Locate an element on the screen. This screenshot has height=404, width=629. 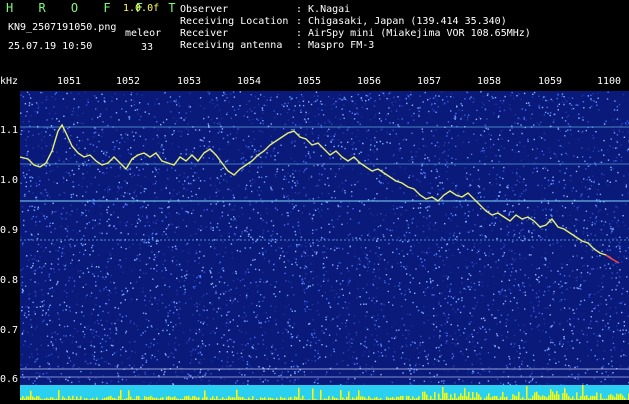
field-value-location: : Chigasaki, Japan (139.414 35.340) is located at coordinates (401, 22).